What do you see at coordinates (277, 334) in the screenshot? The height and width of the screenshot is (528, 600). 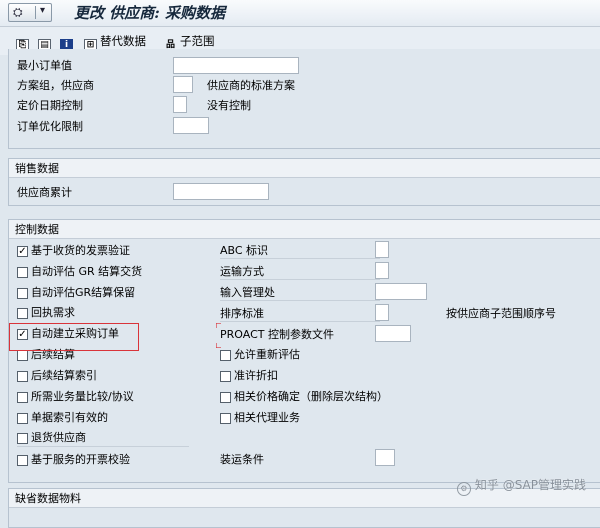 I see `field-label-proact-profile: PROACT 控制参数文件` at bounding box center [277, 334].